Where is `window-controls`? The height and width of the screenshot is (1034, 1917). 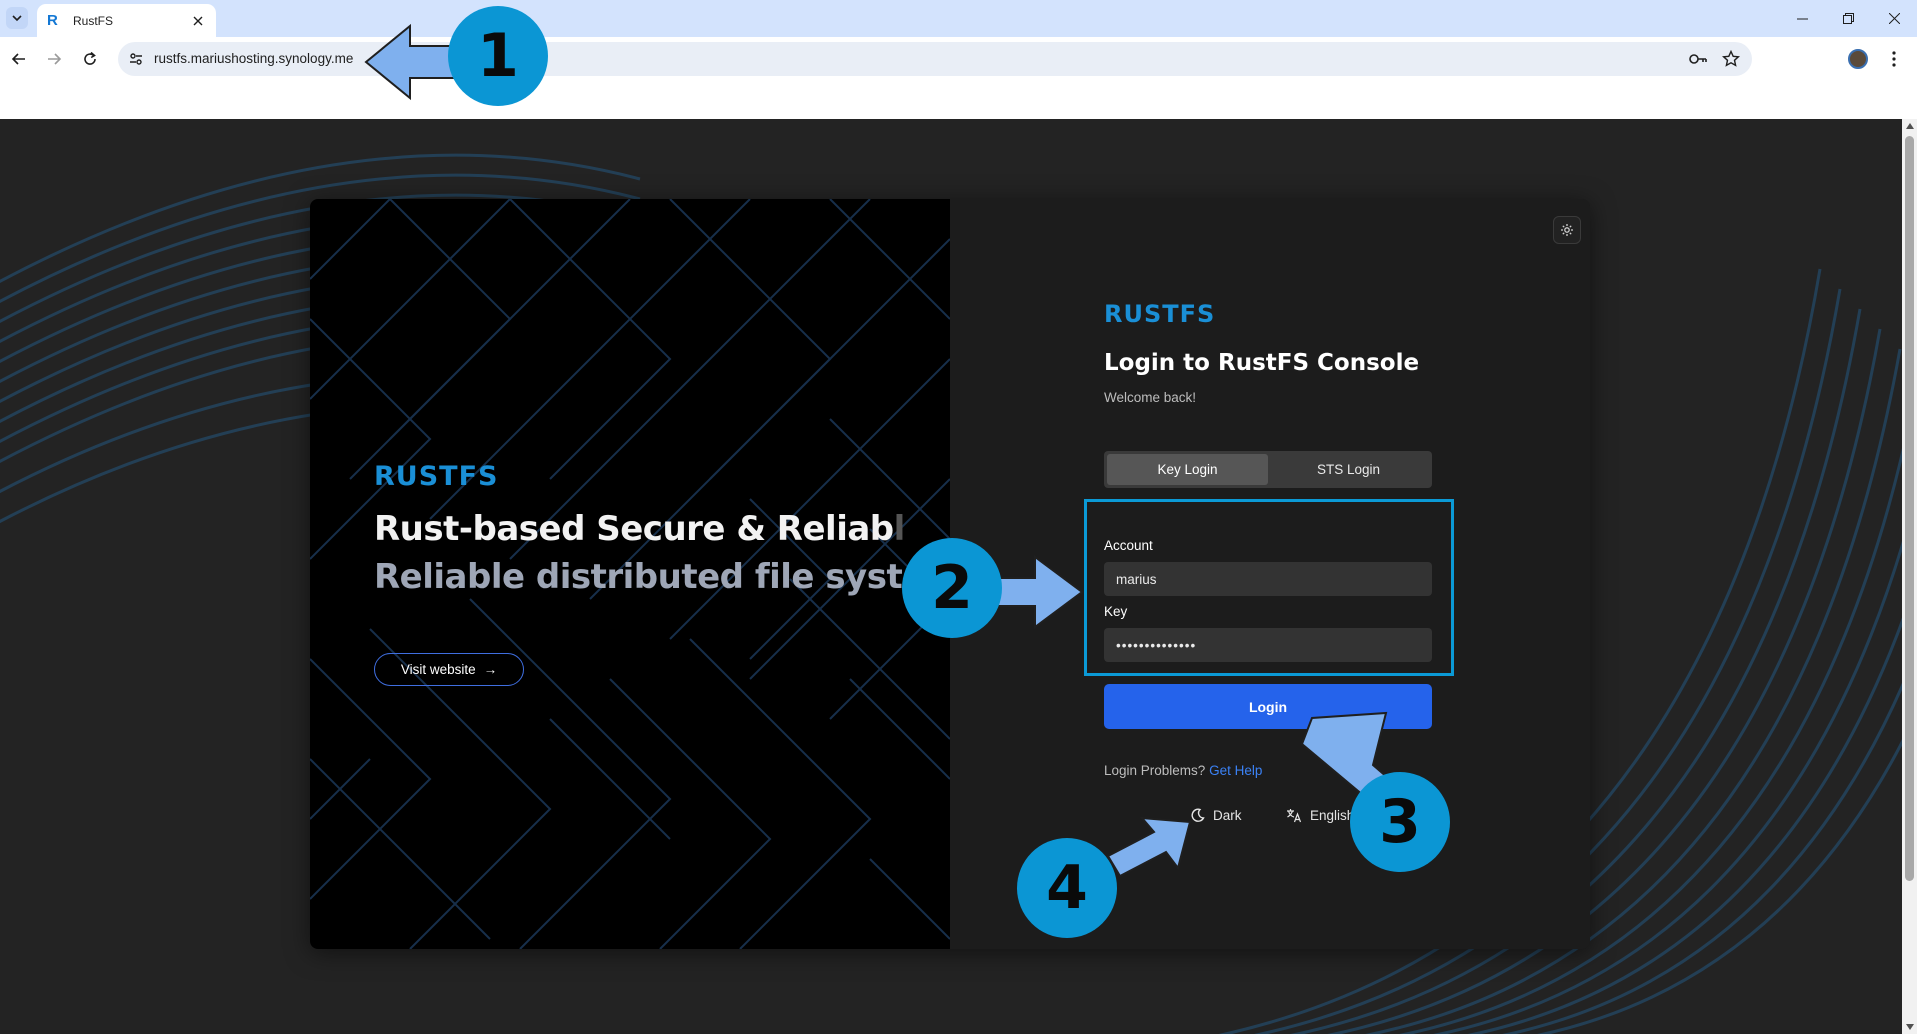
window-controls is located at coordinates (1848, 18).